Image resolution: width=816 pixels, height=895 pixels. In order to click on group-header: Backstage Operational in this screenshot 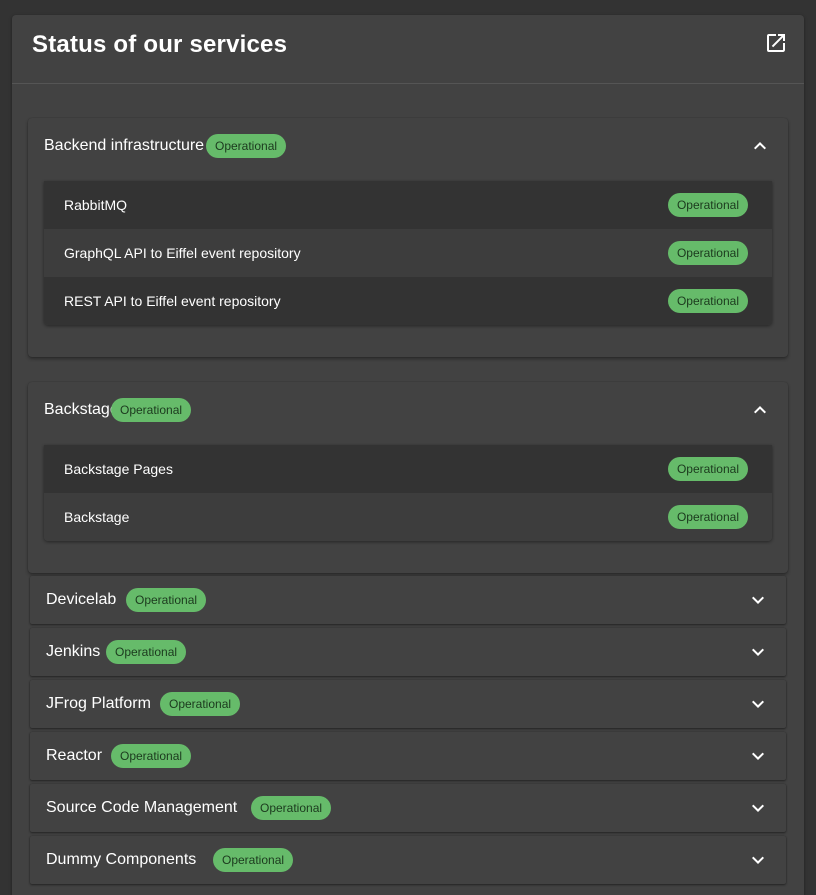, I will do `click(408, 410)`.